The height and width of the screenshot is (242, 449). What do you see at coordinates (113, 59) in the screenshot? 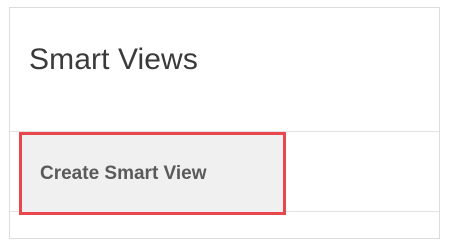
I see `panel-title: Smart Views` at bounding box center [113, 59].